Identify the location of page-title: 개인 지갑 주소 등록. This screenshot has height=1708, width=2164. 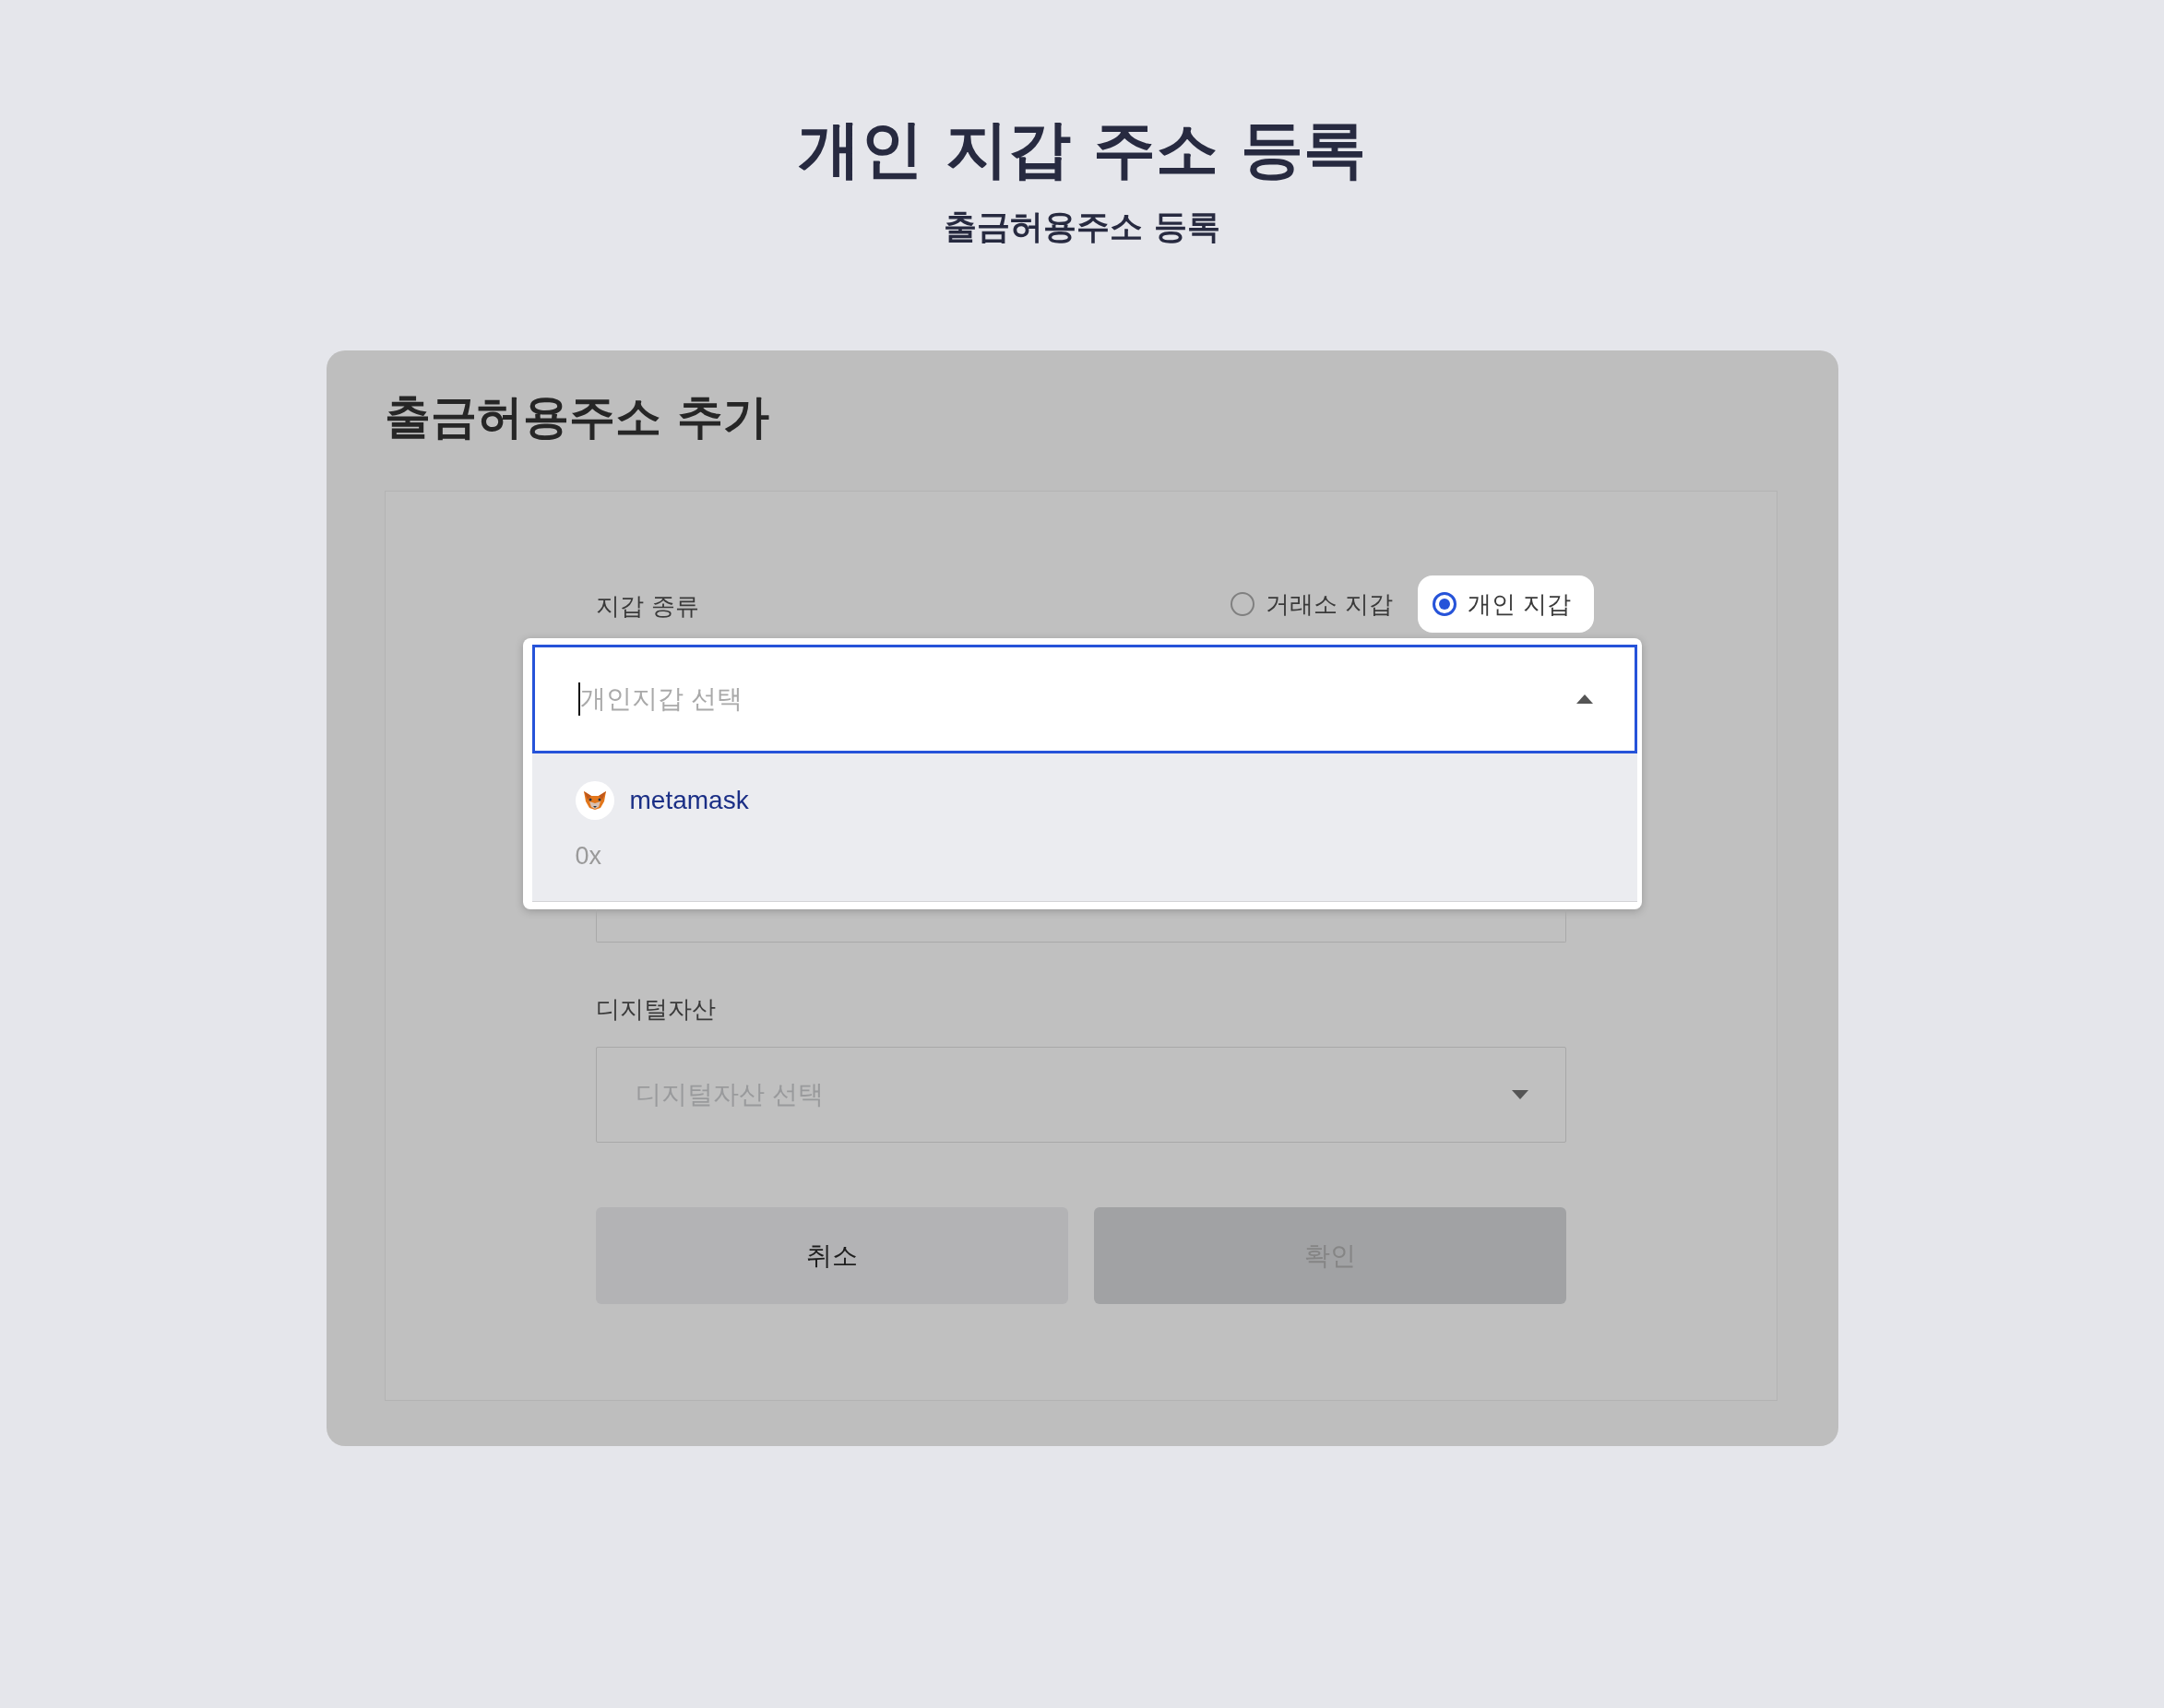
(1082, 150).